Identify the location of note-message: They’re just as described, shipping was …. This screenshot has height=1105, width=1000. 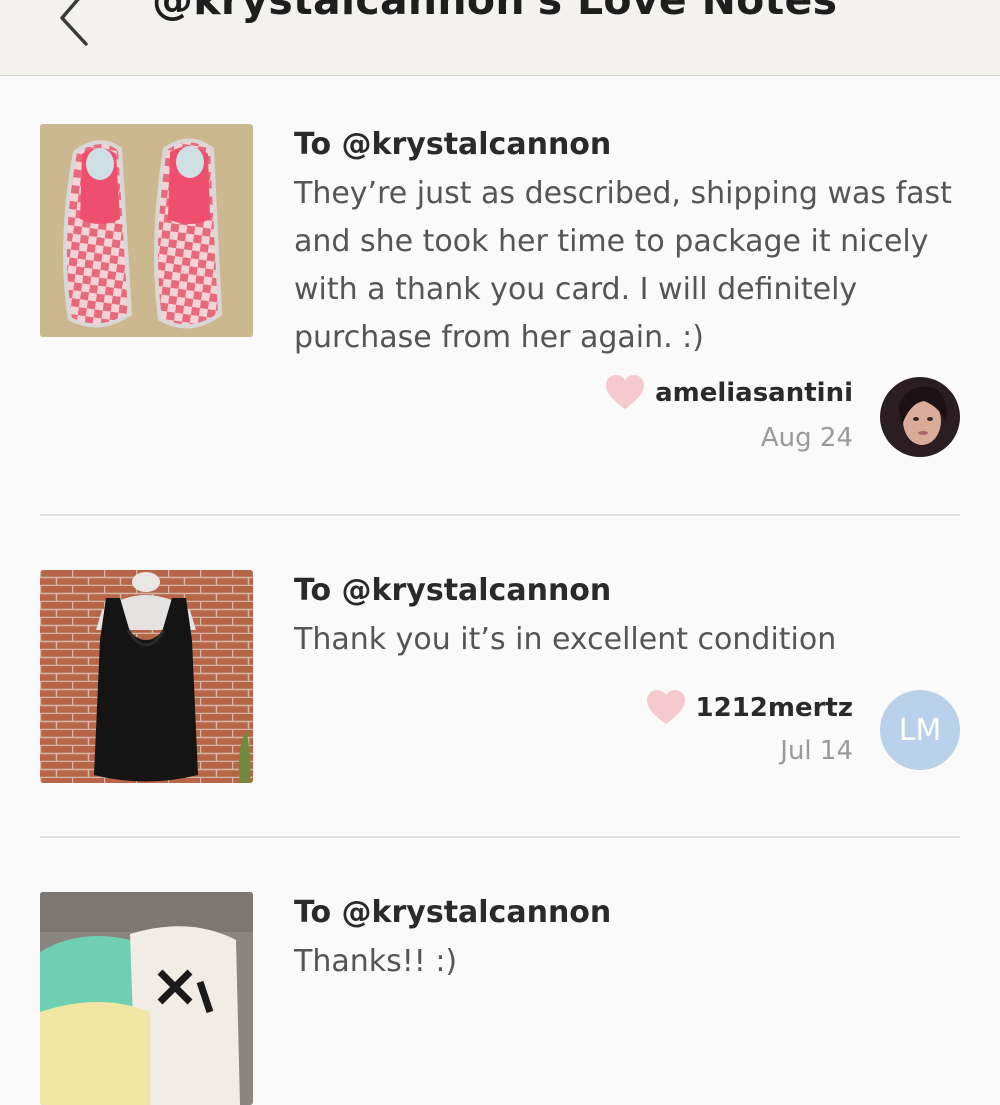
(623, 265).